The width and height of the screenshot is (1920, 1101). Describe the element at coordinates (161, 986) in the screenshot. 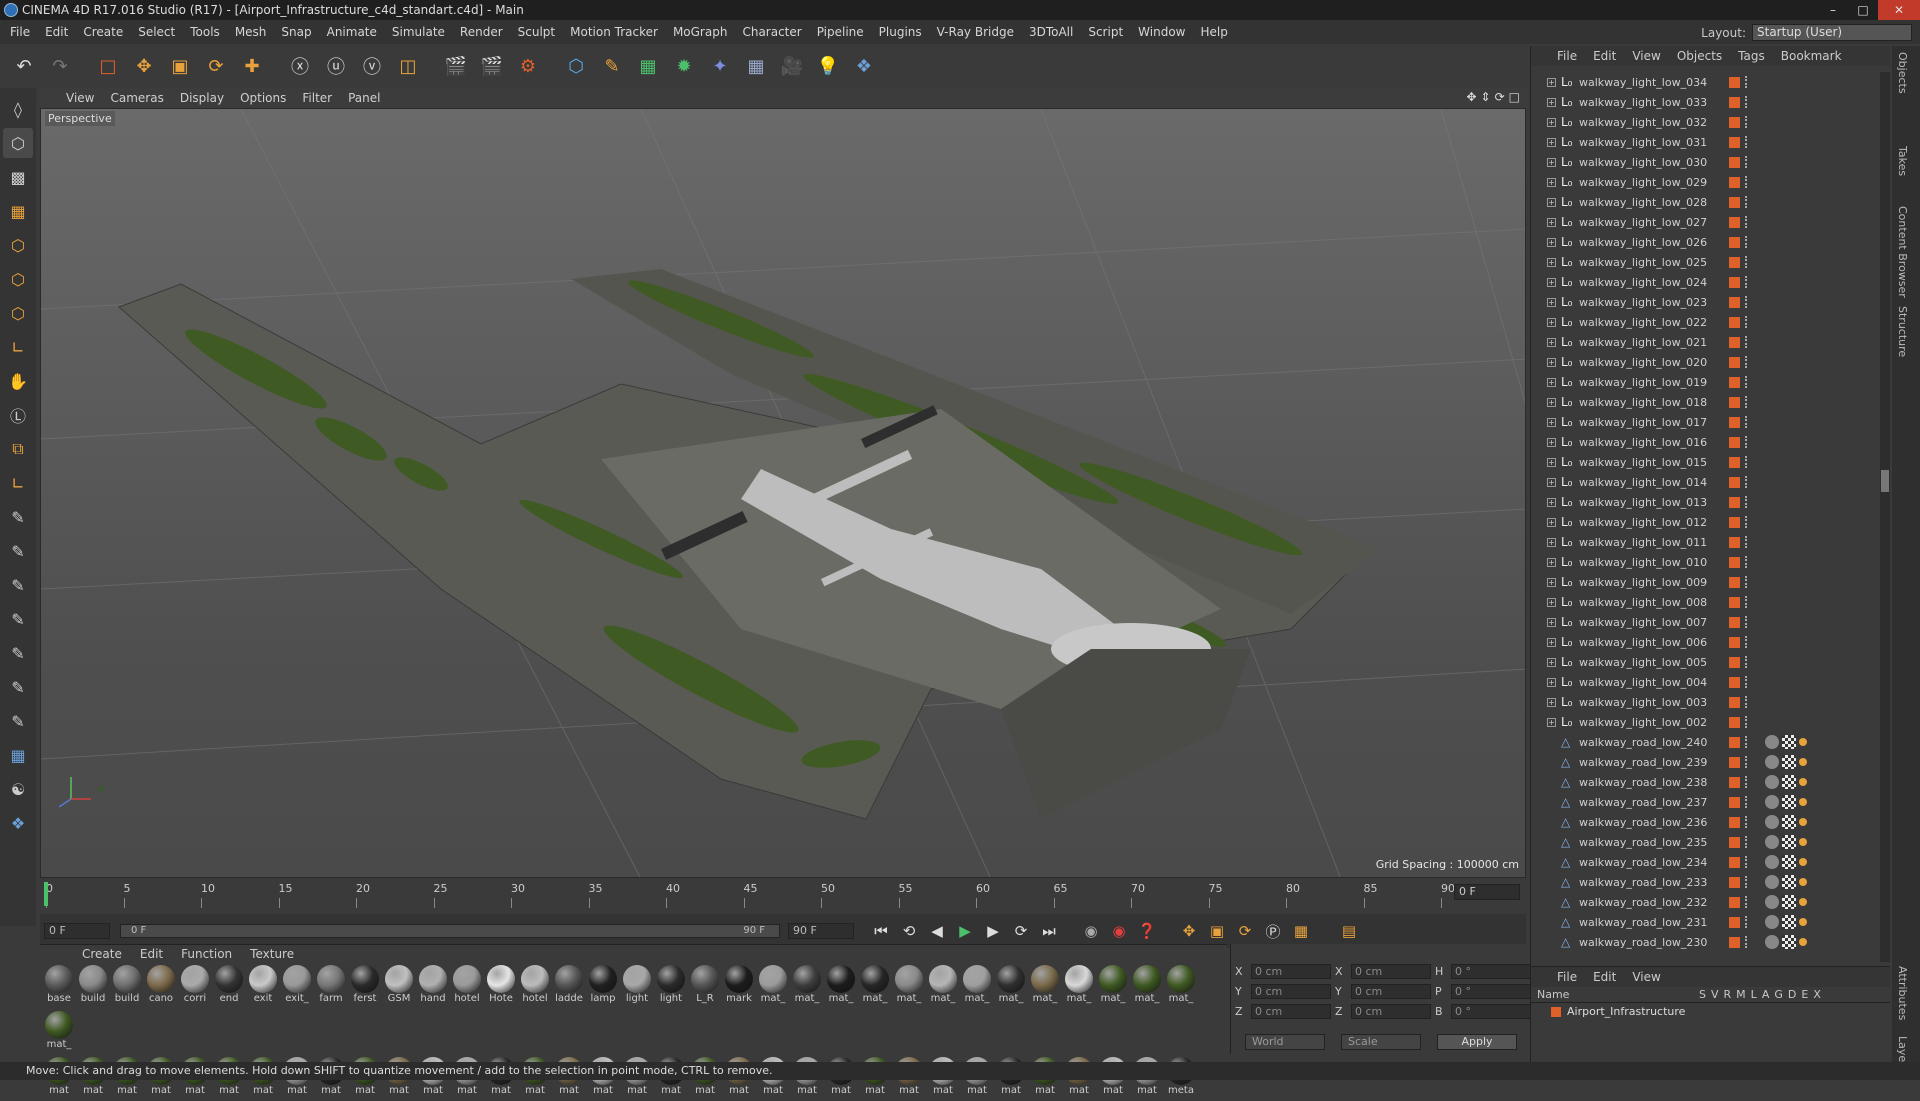

I see `material-swatch: cano` at that location.